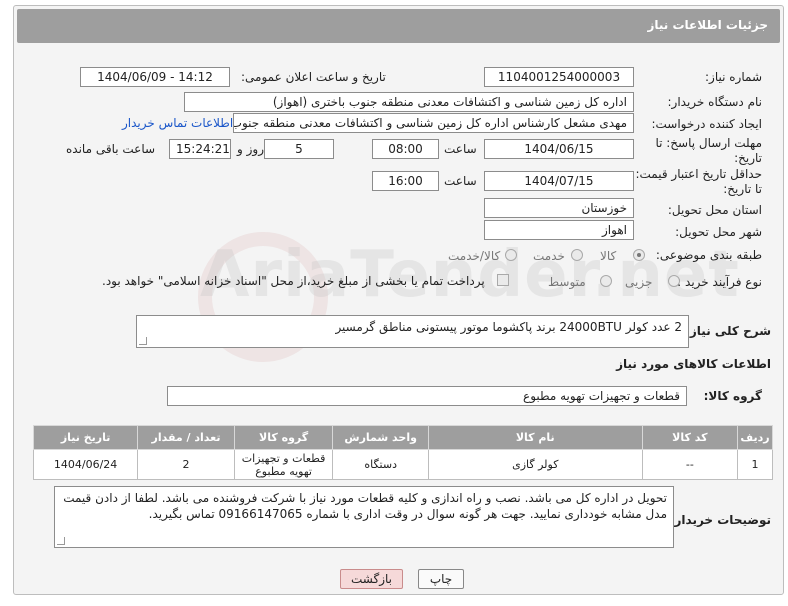  I want to click on process-option-medium: متوسط, so click(567, 282).